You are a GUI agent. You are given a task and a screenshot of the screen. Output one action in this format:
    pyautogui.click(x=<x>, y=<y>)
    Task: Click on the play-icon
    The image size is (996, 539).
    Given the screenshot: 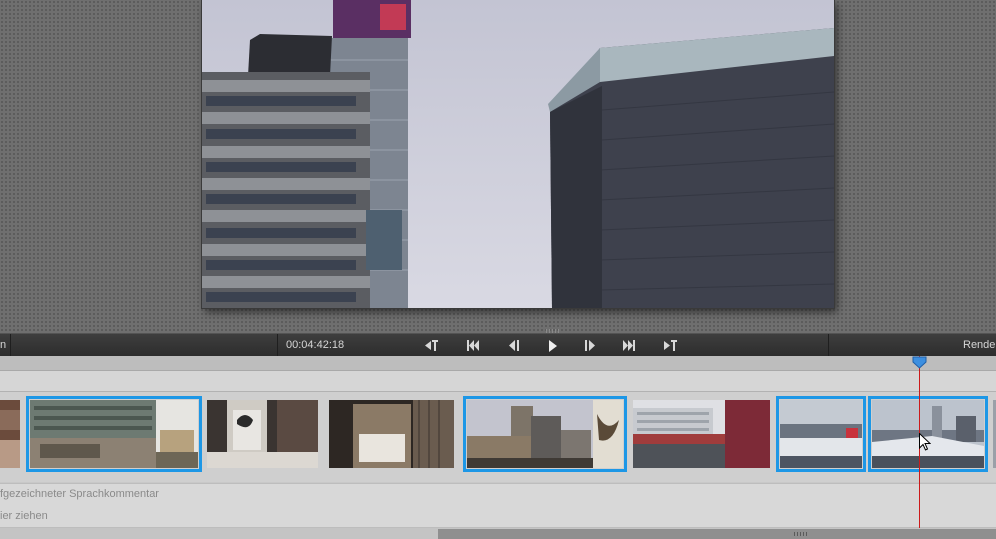 What is the action you would take?
    pyautogui.click(x=553, y=346)
    